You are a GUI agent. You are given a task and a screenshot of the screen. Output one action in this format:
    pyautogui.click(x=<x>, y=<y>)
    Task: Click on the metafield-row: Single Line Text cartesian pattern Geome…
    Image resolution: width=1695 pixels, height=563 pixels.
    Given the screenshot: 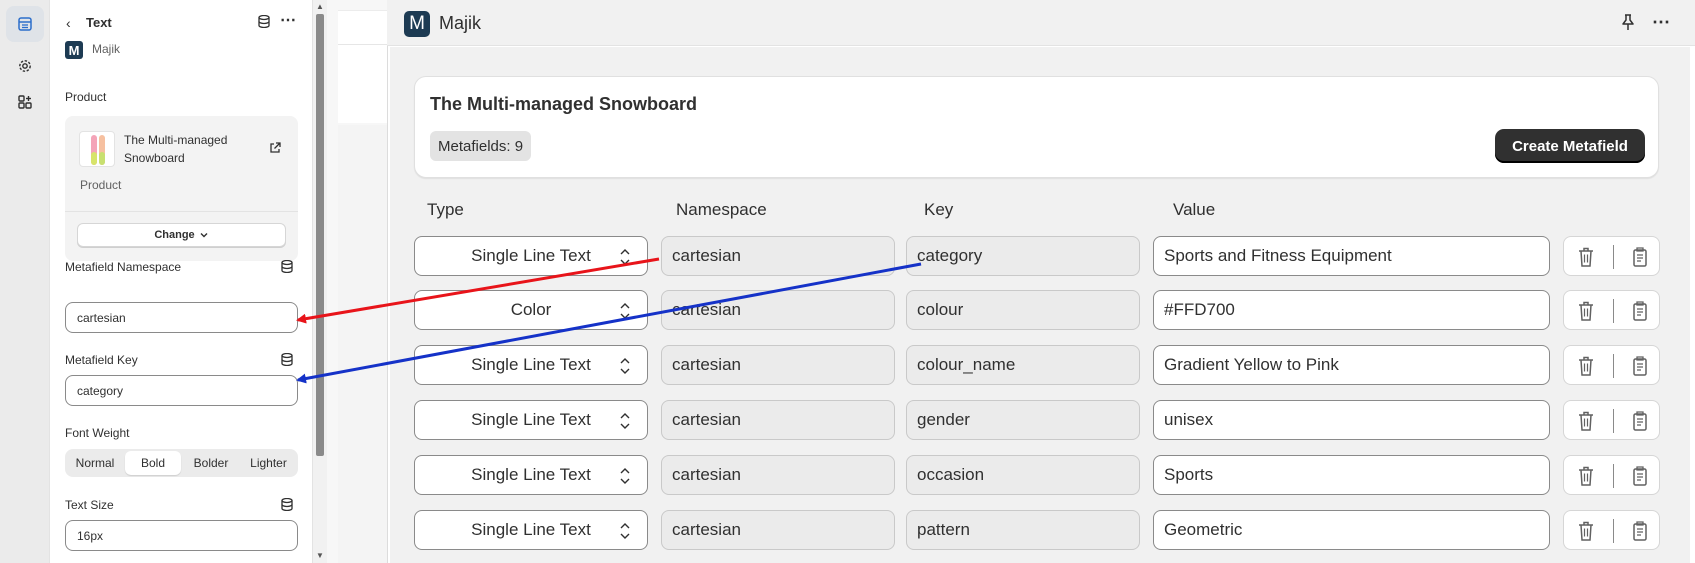 What is the action you would take?
    pyautogui.click(x=847, y=530)
    